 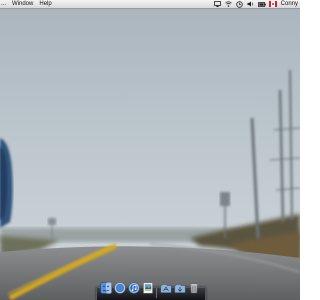 What do you see at coordinates (148, 288) in the screenshot?
I see `preview-icon` at bounding box center [148, 288].